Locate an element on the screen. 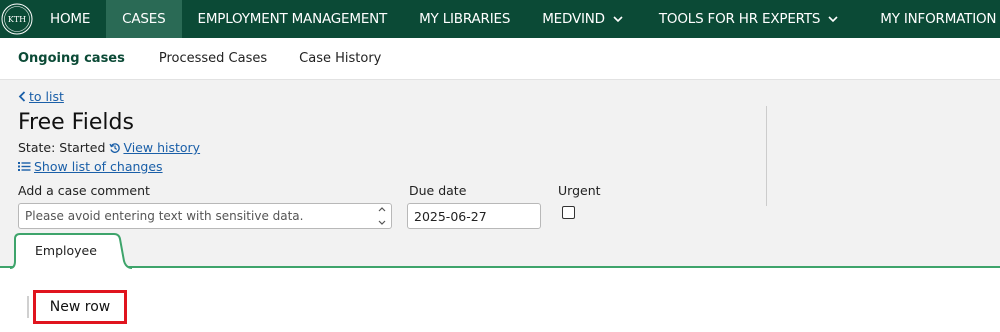 This screenshot has width=1000, height=332. list-icon is located at coordinates (24, 166).